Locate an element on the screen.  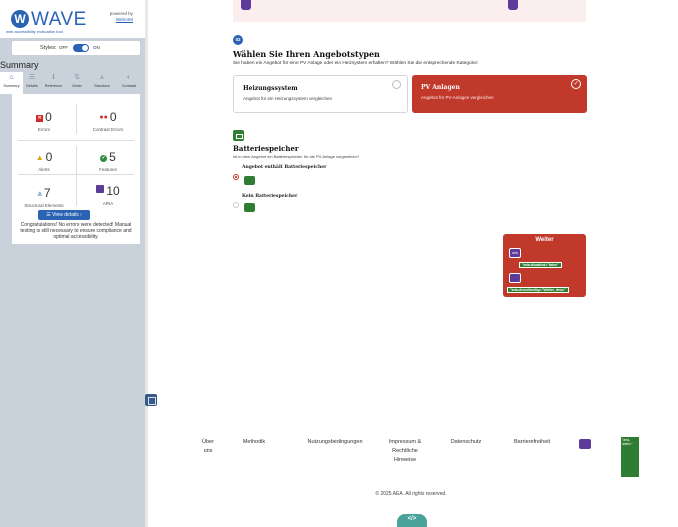
feature-icon: ✓ is located at coordinates (104, 158).